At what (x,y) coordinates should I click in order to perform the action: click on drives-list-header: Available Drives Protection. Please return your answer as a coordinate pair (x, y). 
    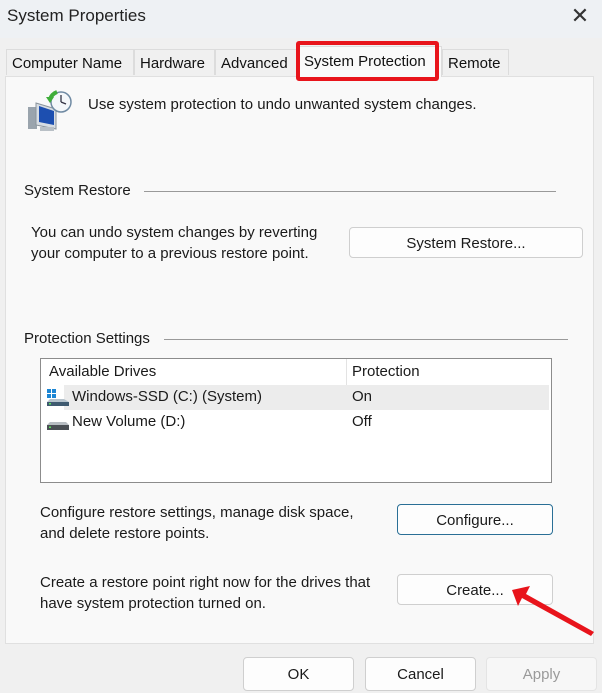
    Looking at the image, I should click on (296, 372).